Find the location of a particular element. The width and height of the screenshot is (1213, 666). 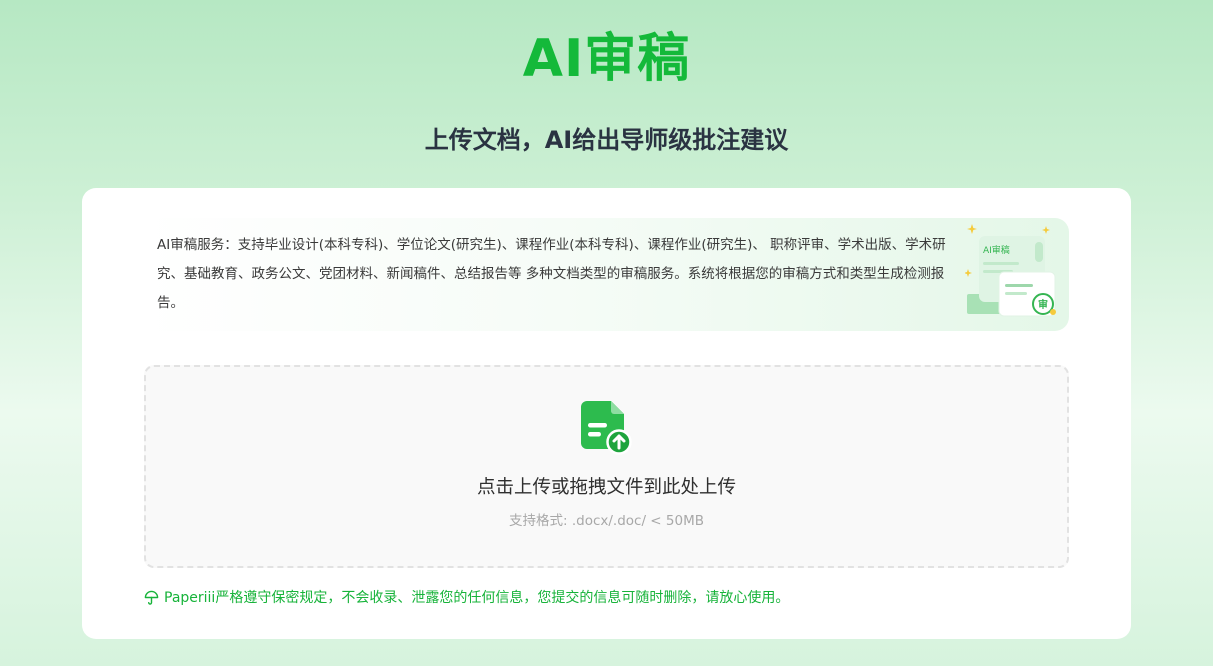

svg-text: 审 is located at coordinates (1043, 304).